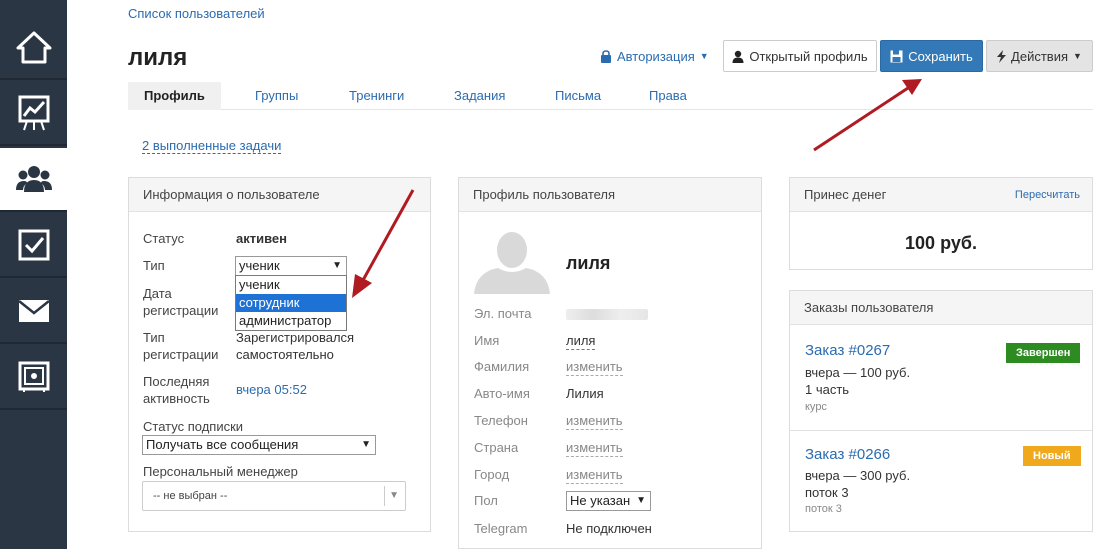 The width and height of the screenshot is (1100, 549). Describe the element at coordinates (606, 56) in the screenshot. I see `lock-icon` at that location.